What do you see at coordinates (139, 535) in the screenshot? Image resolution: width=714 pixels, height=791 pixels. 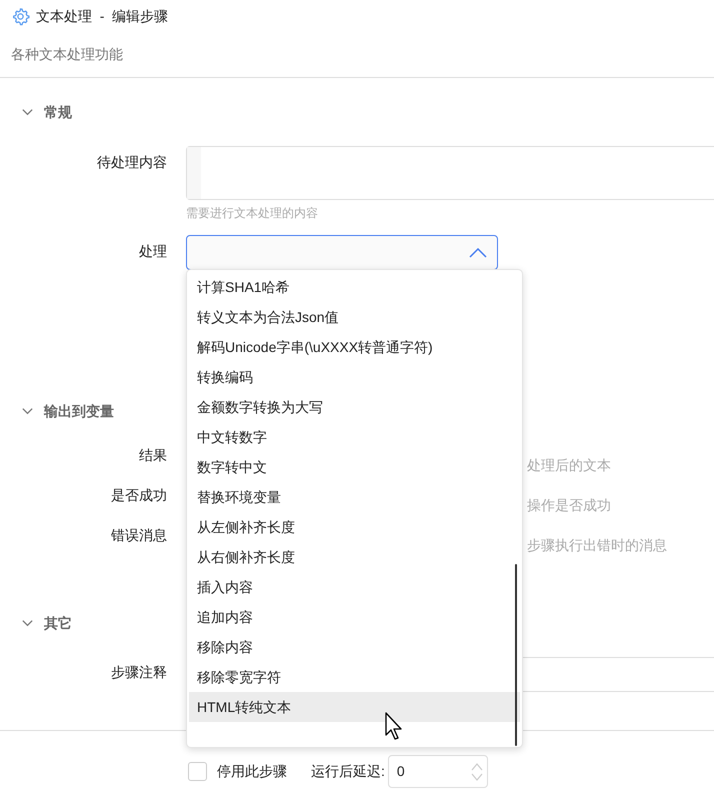 I see `field-label: 错误消息` at bounding box center [139, 535].